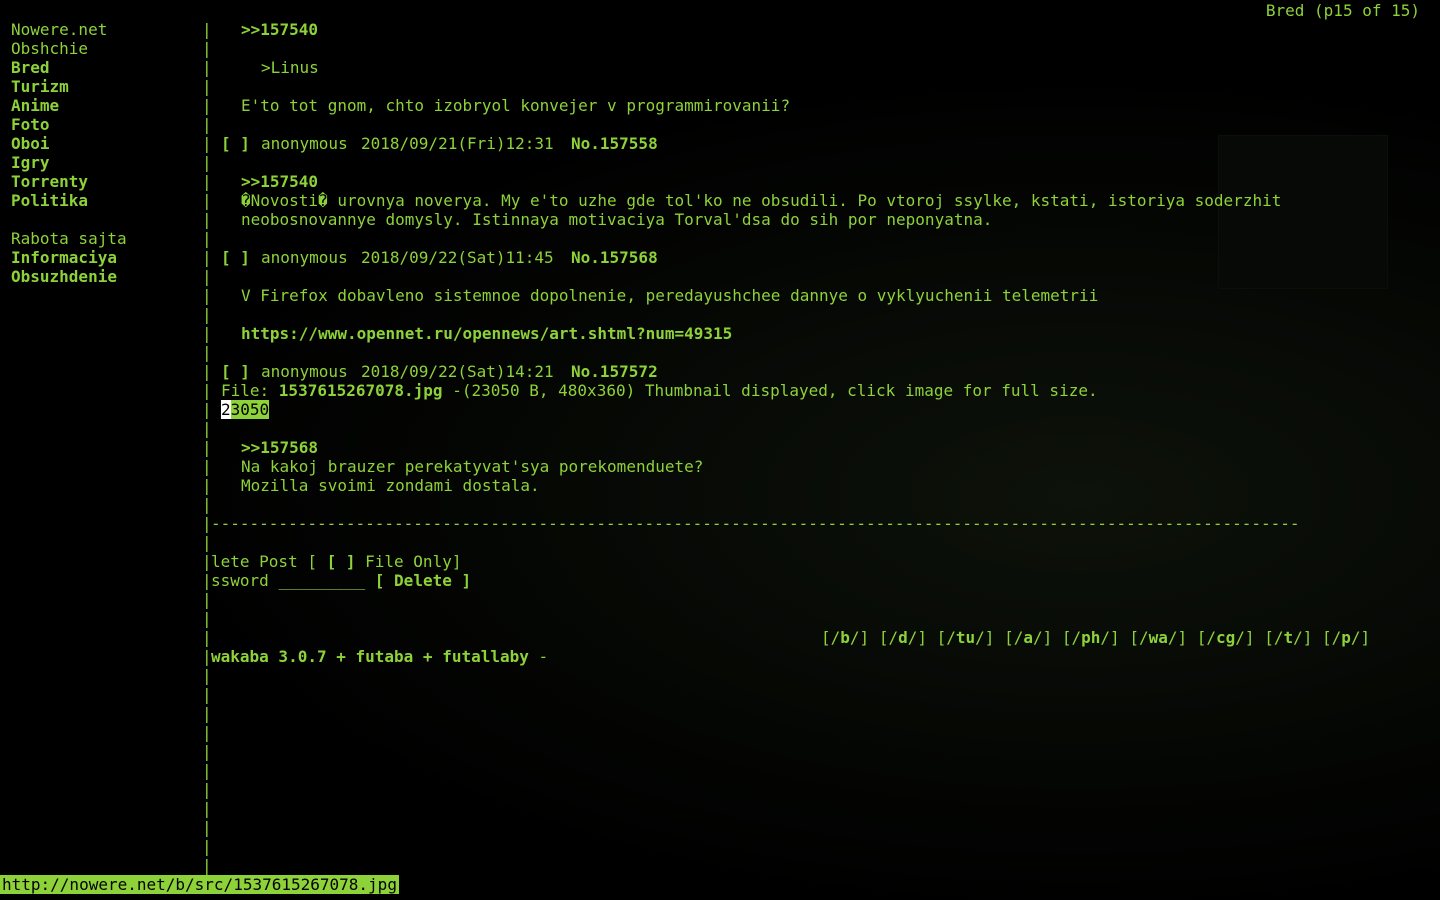 The width and height of the screenshot is (1440, 900). What do you see at coordinates (1028, 637) in the screenshot?
I see `board-link-a: [/a/]` at bounding box center [1028, 637].